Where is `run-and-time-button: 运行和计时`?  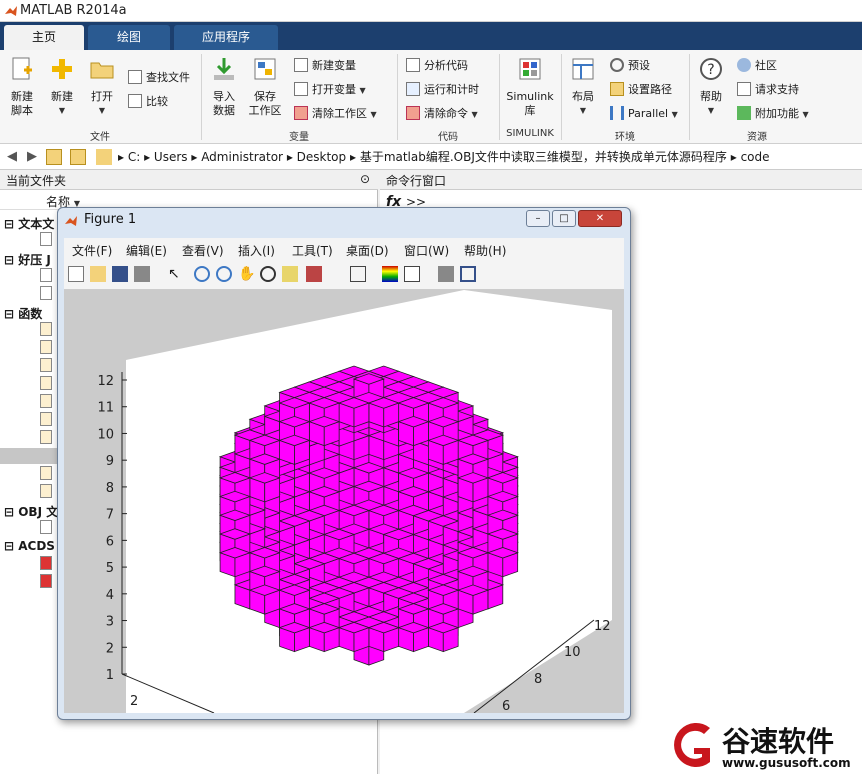
run-and-time-button: 运行和计时 is located at coordinates (442, 90).